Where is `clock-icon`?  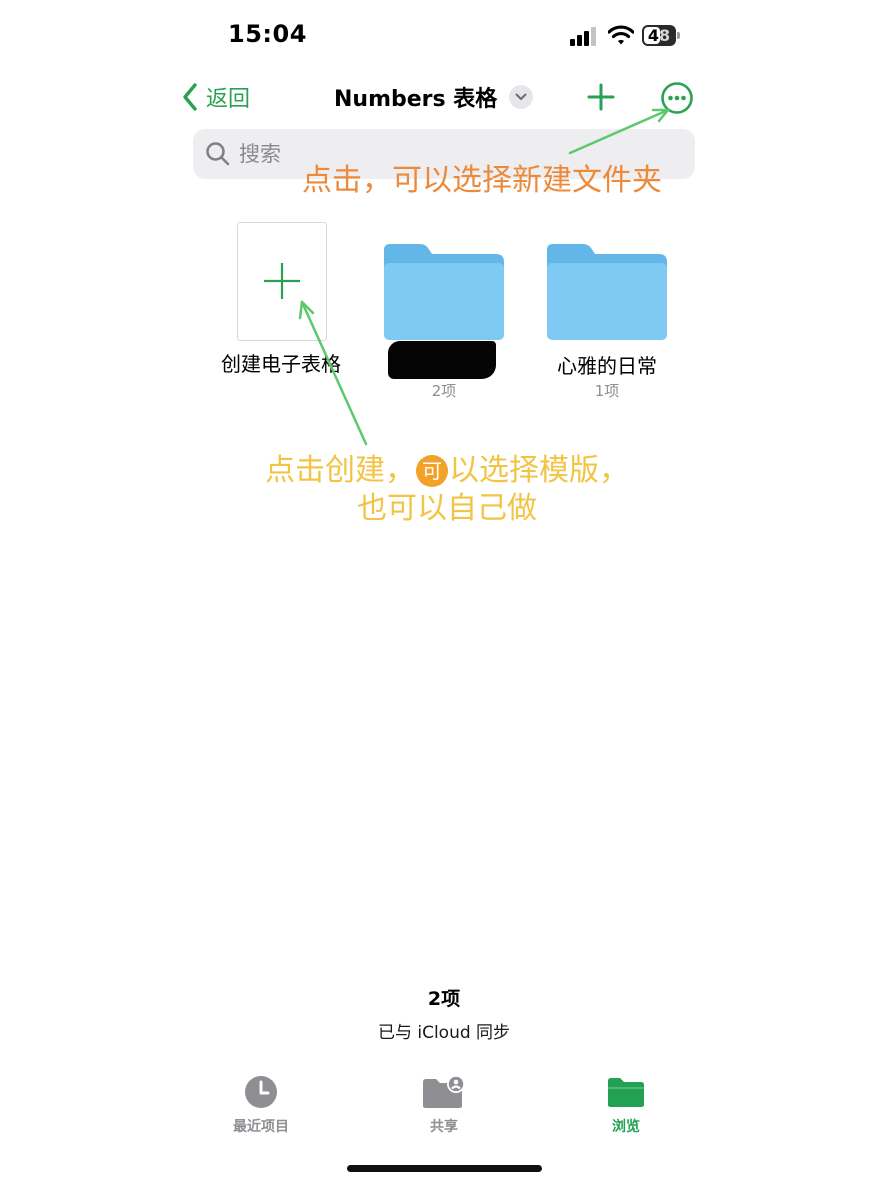
clock-icon is located at coordinates (261, 1092).